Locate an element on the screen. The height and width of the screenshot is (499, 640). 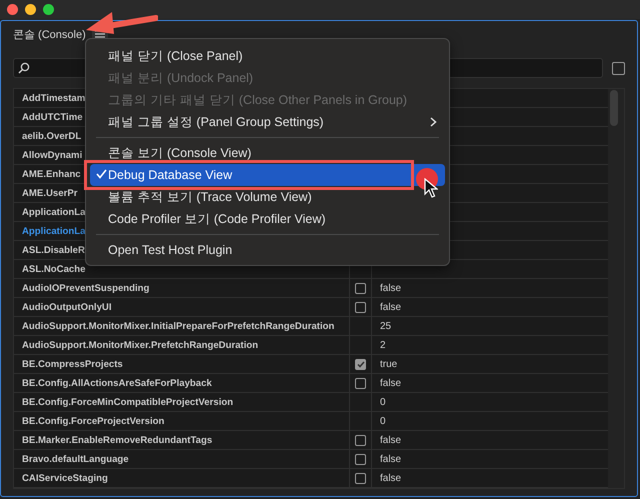
table-cell: Bravo.defaultLanguage is located at coordinates (75, 459).